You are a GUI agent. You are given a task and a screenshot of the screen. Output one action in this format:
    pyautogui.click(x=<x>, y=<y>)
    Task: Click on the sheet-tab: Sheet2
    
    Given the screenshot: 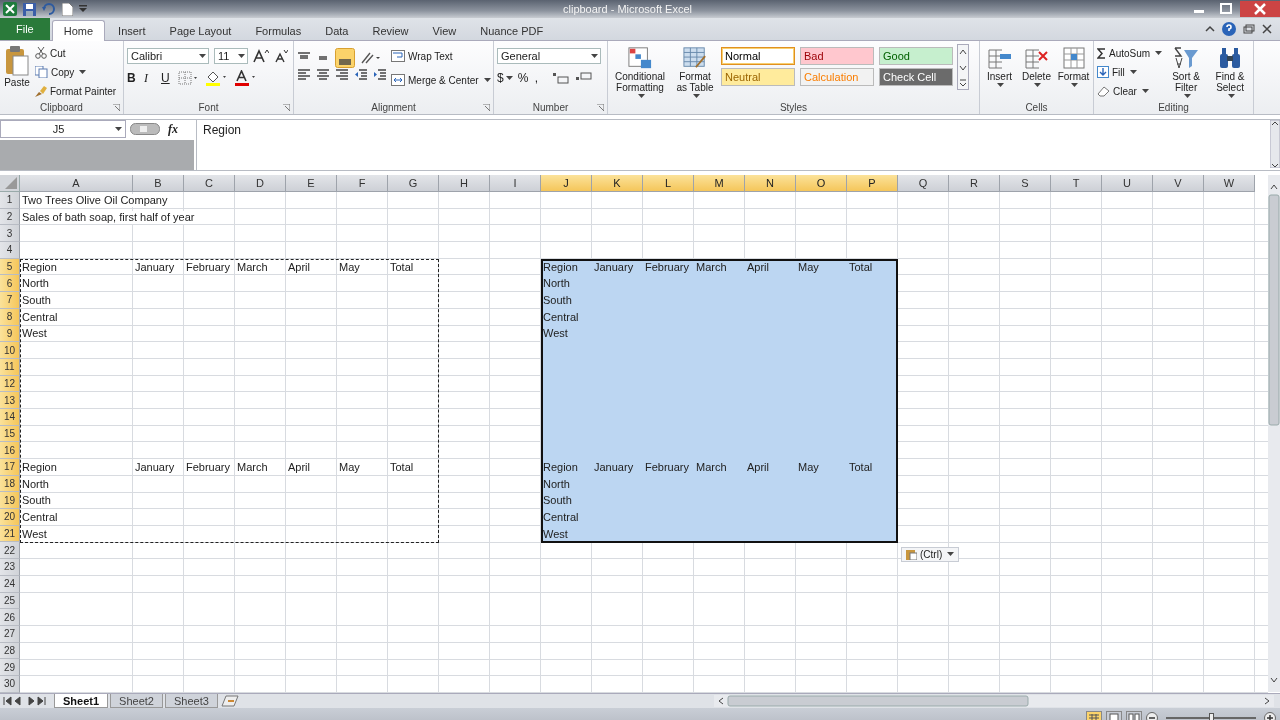 What is the action you would take?
    pyautogui.click(x=136, y=701)
    